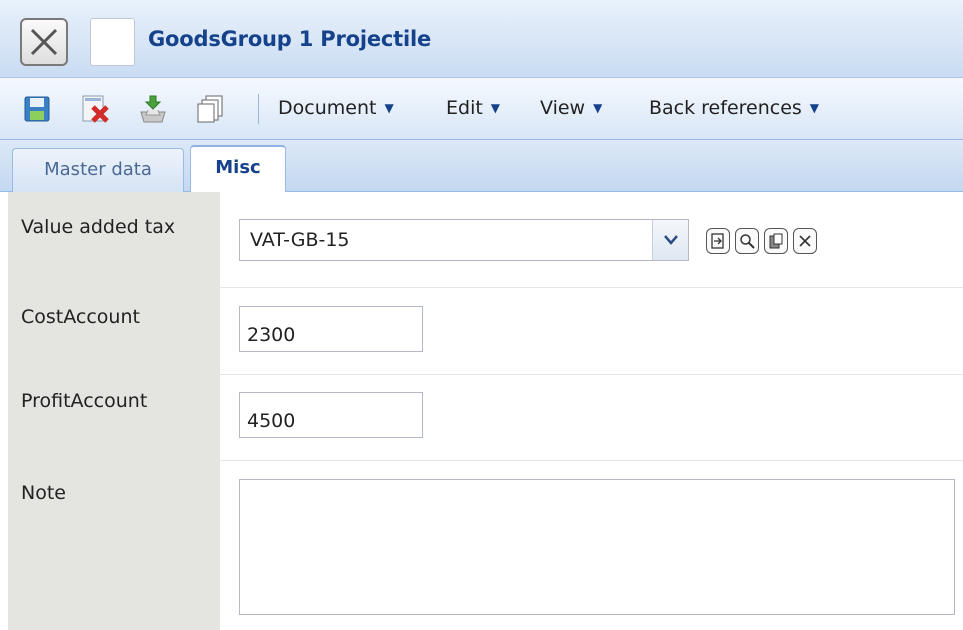 This screenshot has width=963, height=630. What do you see at coordinates (481, 166) in the screenshot?
I see `tab-strip: Master data Misc` at bounding box center [481, 166].